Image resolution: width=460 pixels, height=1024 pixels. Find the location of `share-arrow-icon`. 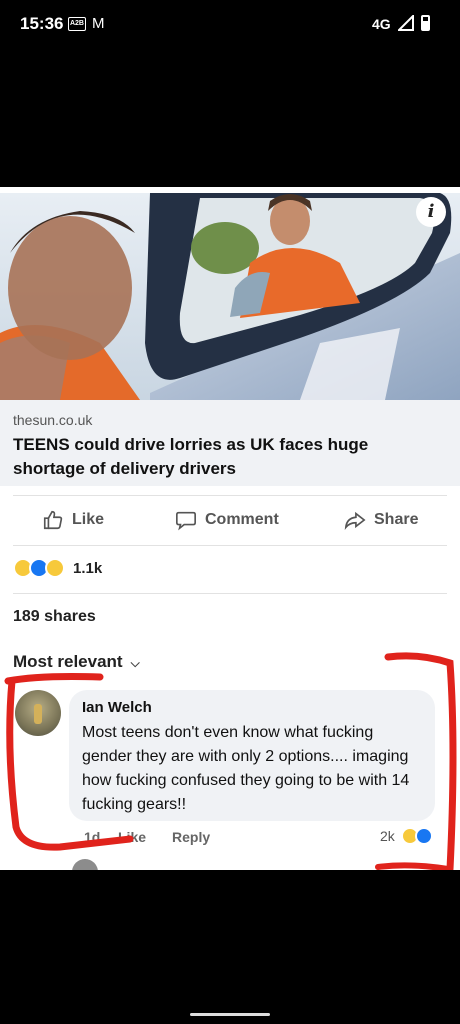

share-arrow-icon is located at coordinates (355, 521).